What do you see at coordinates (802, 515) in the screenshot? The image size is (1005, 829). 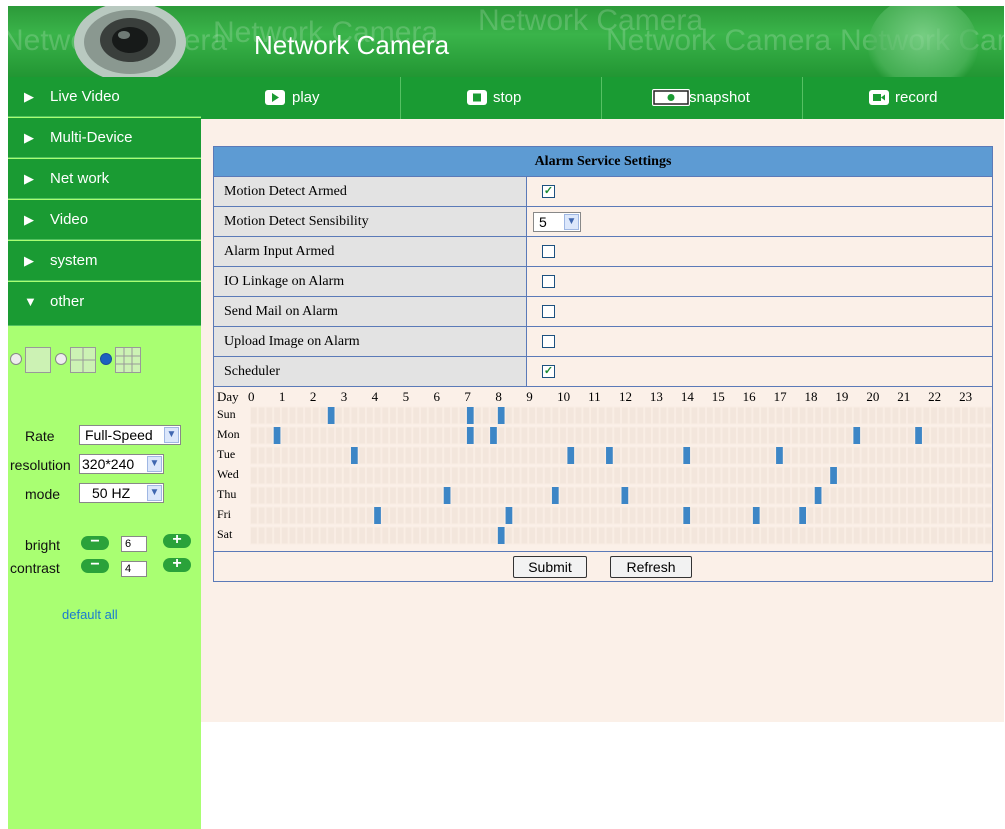 I see `schedule-slot-active` at bounding box center [802, 515].